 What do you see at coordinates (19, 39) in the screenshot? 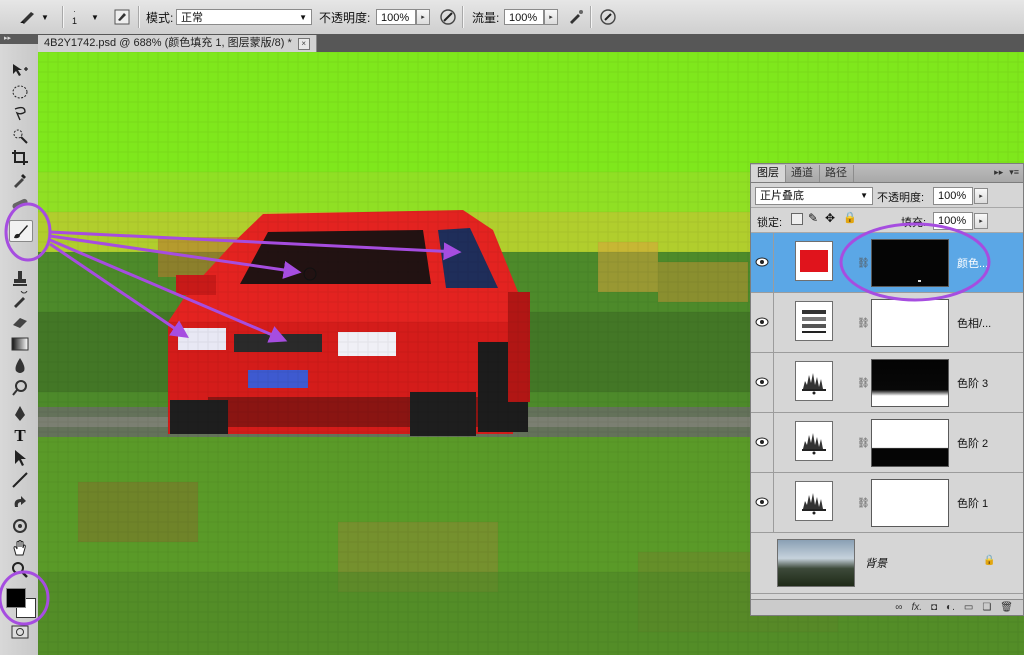
I see `tools-panel-grip: ▸▸` at bounding box center [19, 39].